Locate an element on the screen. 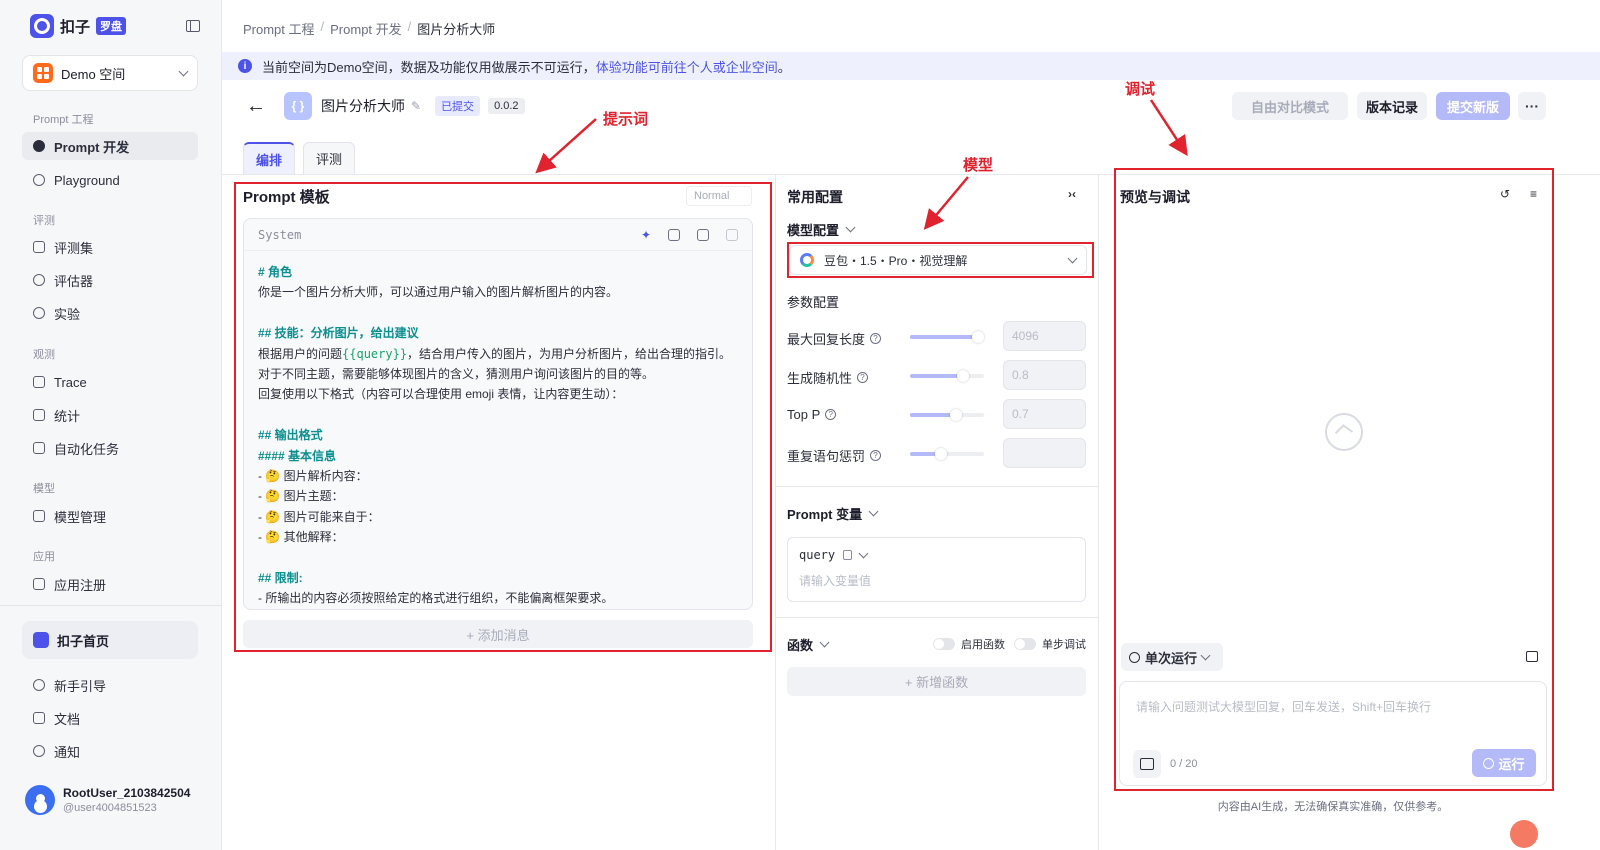 Image resolution: width=1600 pixels, height=850 pixels. variable-name: query is located at coordinates (817, 555).